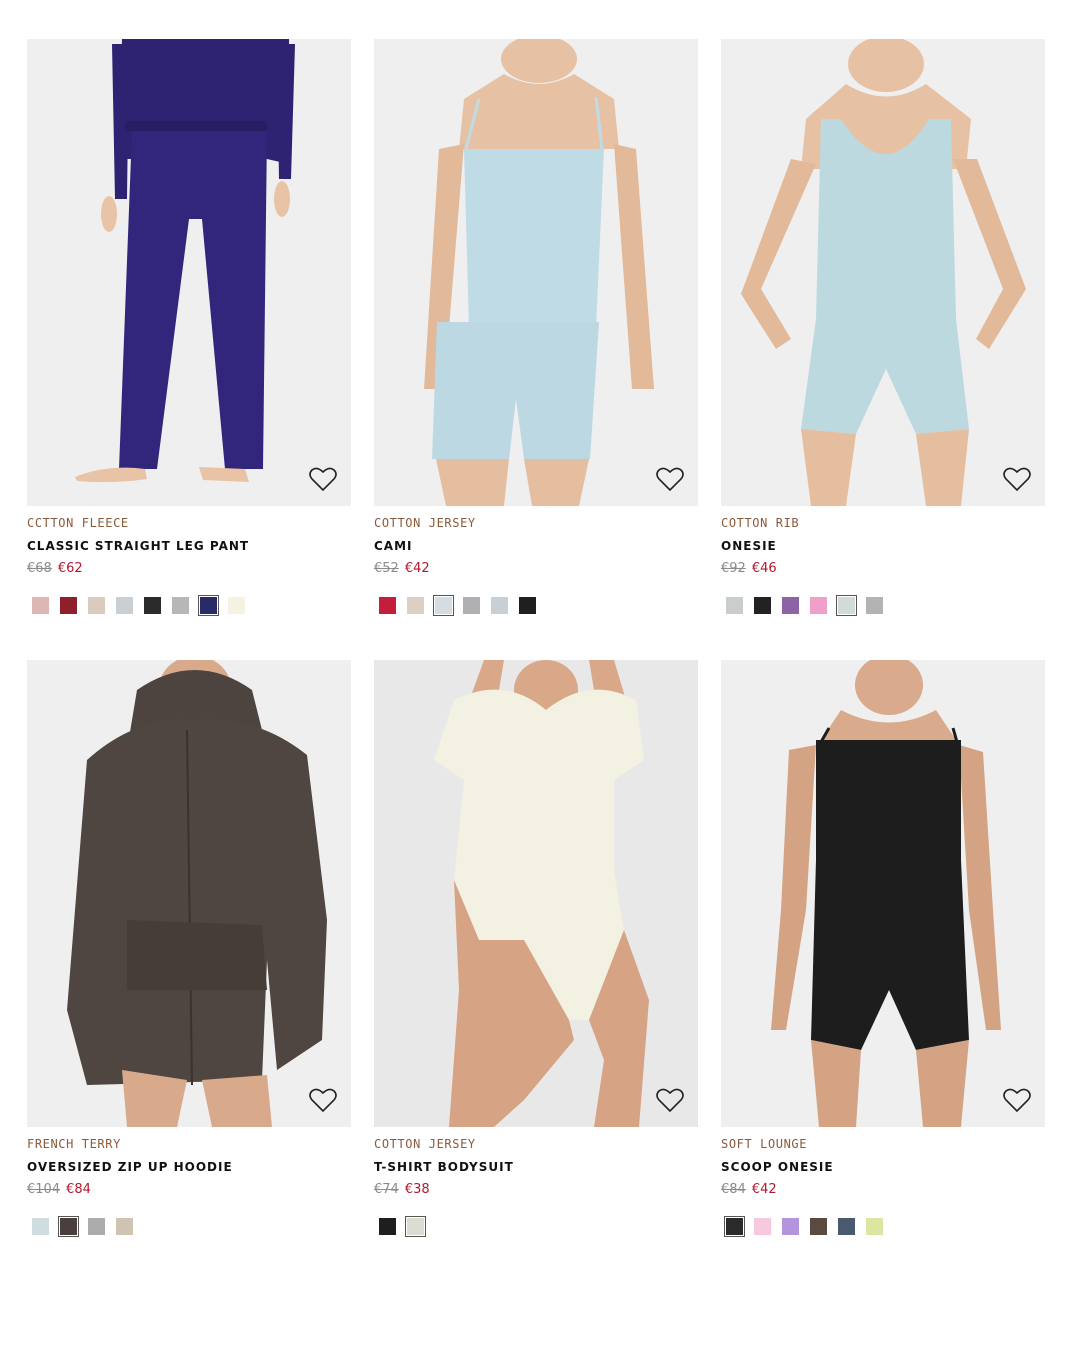 The width and height of the screenshot is (1080, 1350). What do you see at coordinates (536, 546) in the screenshot?
I see `product-name: CAMI` at bounding box center [536, 546].